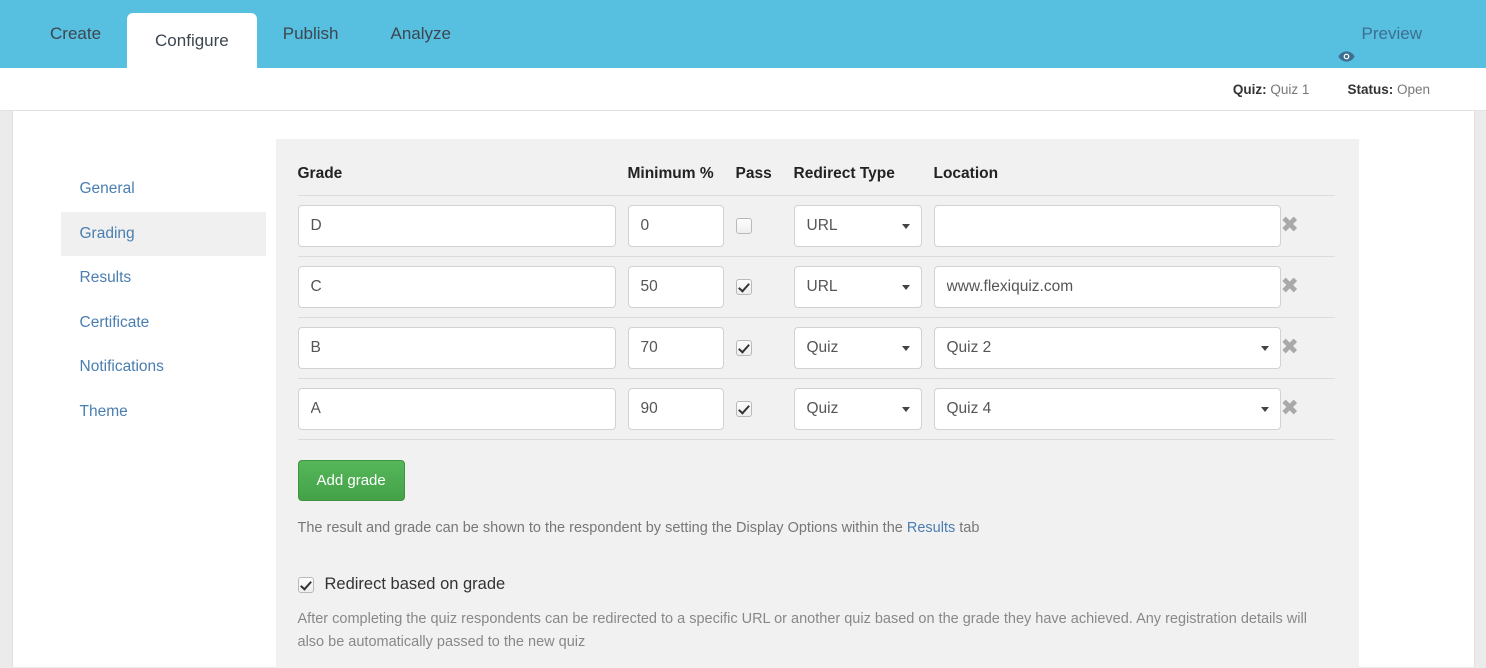 The width and height of the screenshot is (1486, 668). Describe the element at coordinates (743, 89) in the screenshot. I see `status-bar: Quiz: Quiz 1 Status: Open` at that location.